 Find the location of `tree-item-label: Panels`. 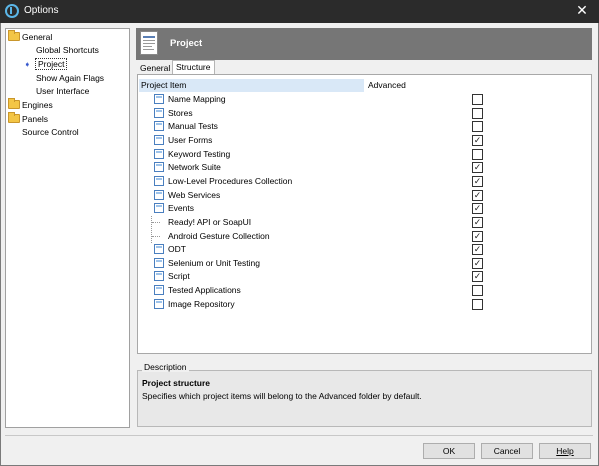

tree-item-label: Panels is located at coordinates (35, 119).